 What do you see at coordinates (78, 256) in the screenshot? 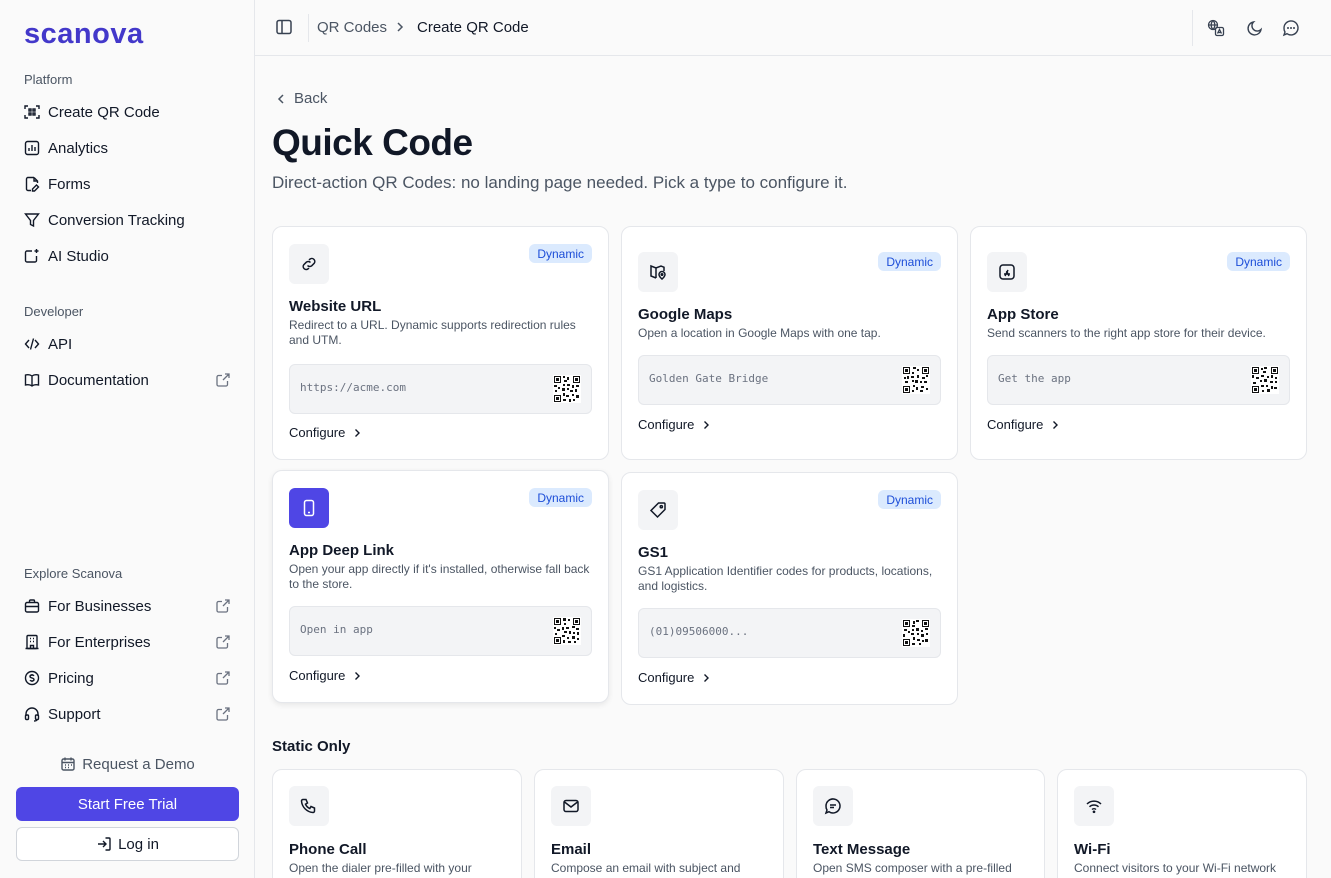
I see `sidebar-item-label: AI Studio` at bounding box center [78, 256].